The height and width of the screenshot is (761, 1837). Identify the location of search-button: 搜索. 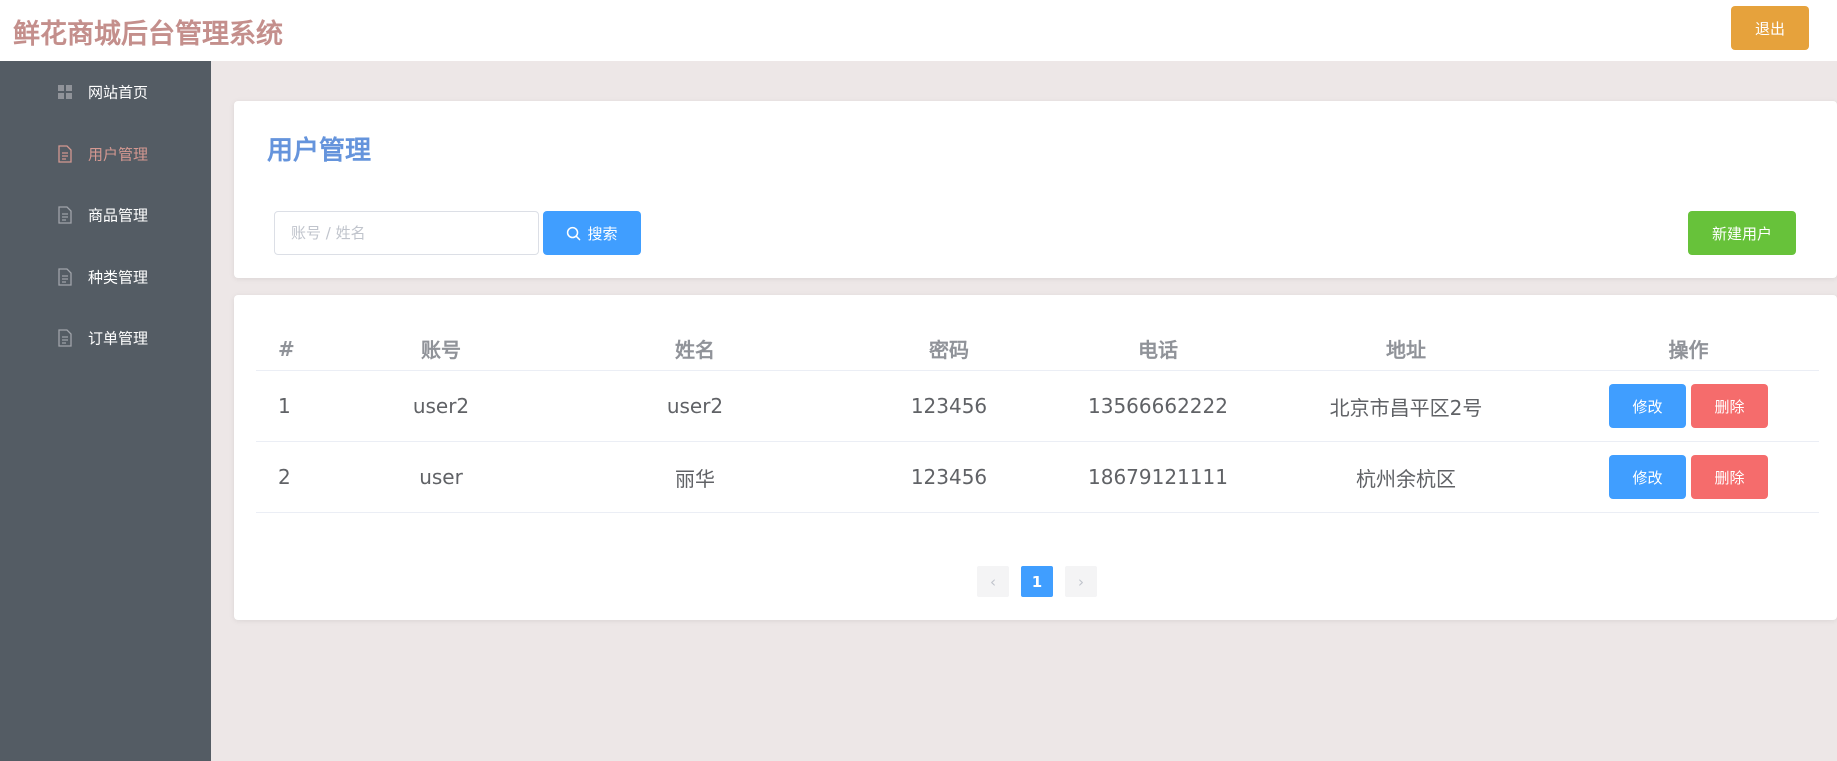
(592, 233).